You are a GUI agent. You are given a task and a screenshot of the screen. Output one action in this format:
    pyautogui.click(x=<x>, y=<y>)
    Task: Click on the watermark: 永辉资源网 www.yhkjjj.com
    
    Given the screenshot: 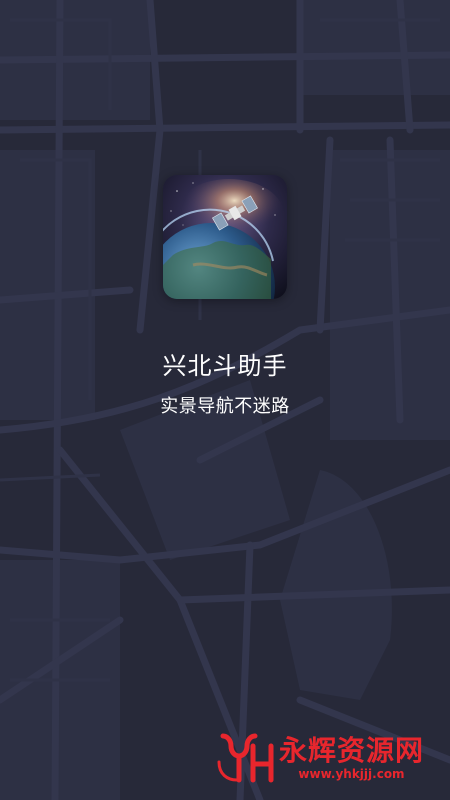 What is the action you would take?
    pyautogui.click(x=320, y=758)
    